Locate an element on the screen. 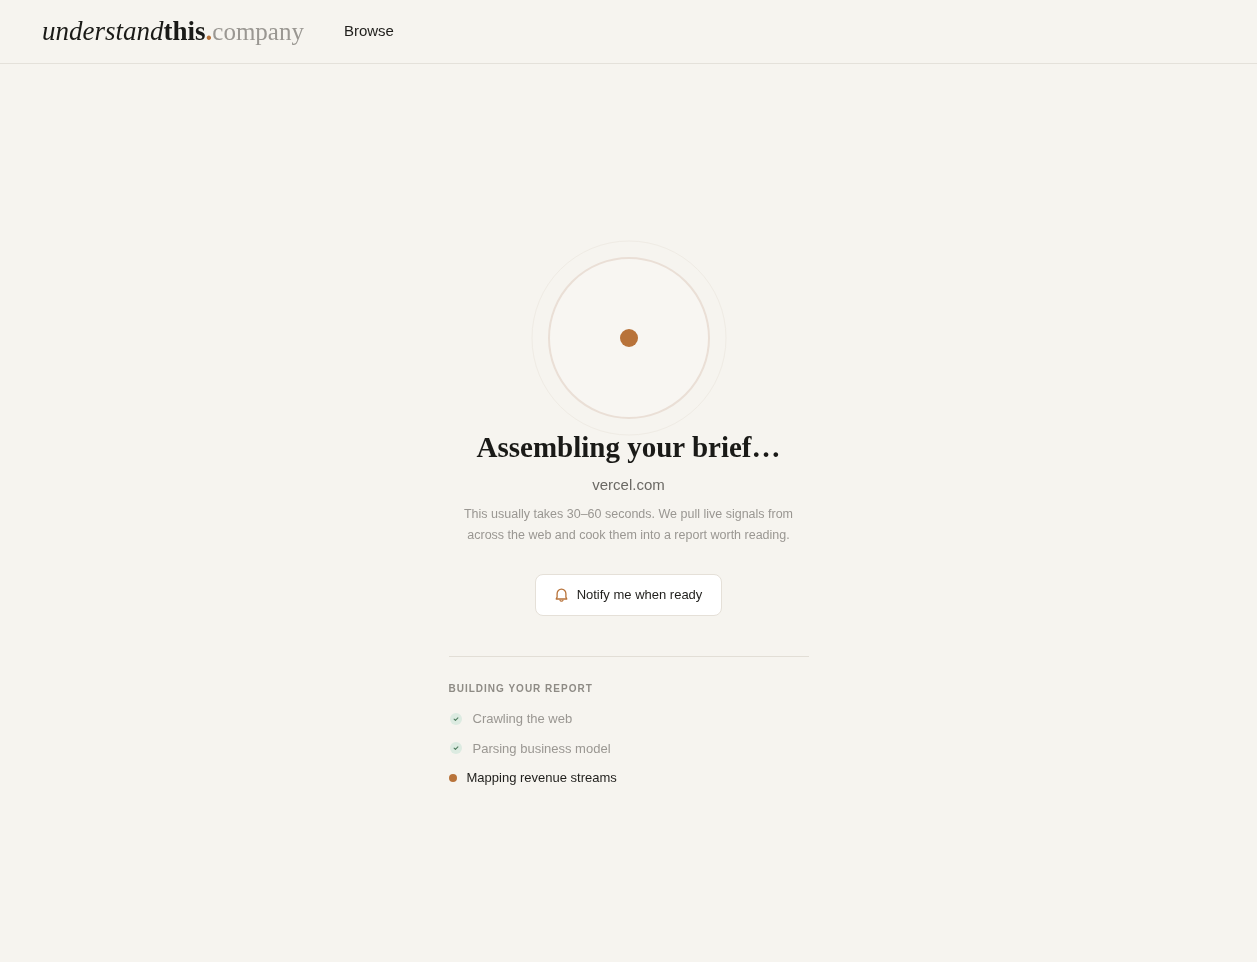 Image resolution: width=1257 pixels, height=962 pixels. step-label: Crawling the web is located at coordinates (522, 719).